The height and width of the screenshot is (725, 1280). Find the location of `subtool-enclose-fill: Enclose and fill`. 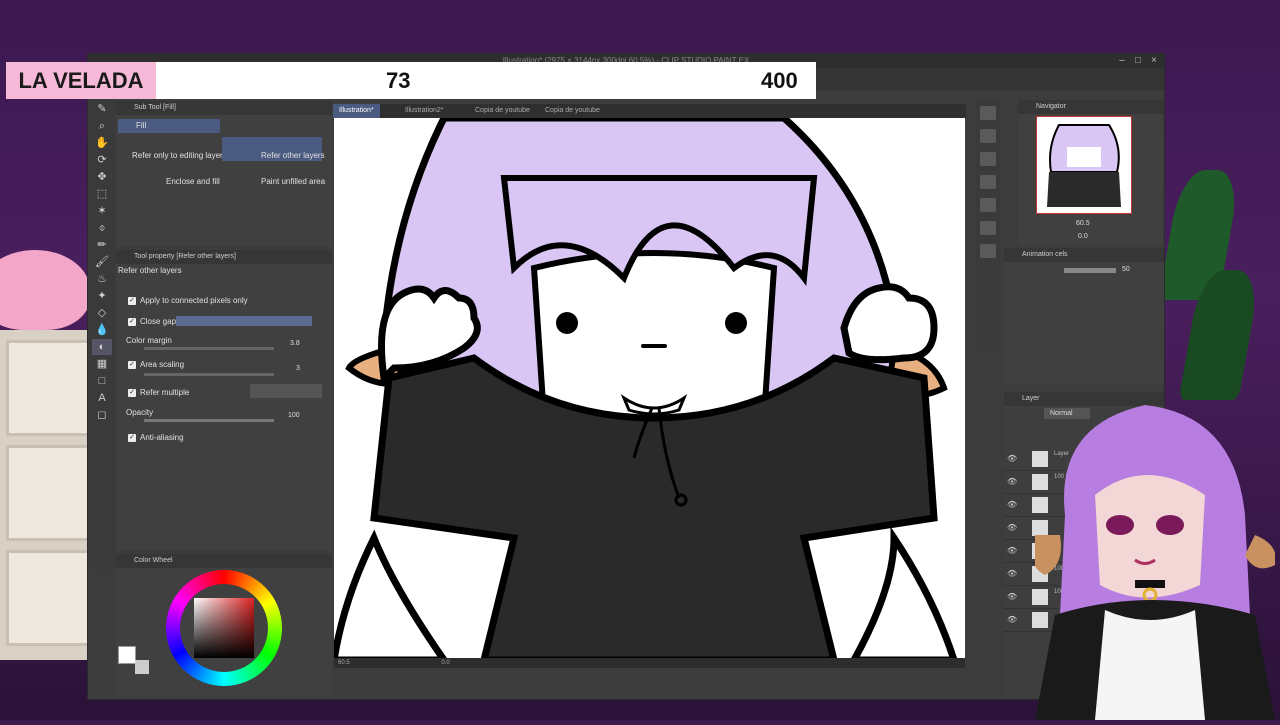

subtool-enclose-fill: Enclose and fill is located at coordinates (193, 181).